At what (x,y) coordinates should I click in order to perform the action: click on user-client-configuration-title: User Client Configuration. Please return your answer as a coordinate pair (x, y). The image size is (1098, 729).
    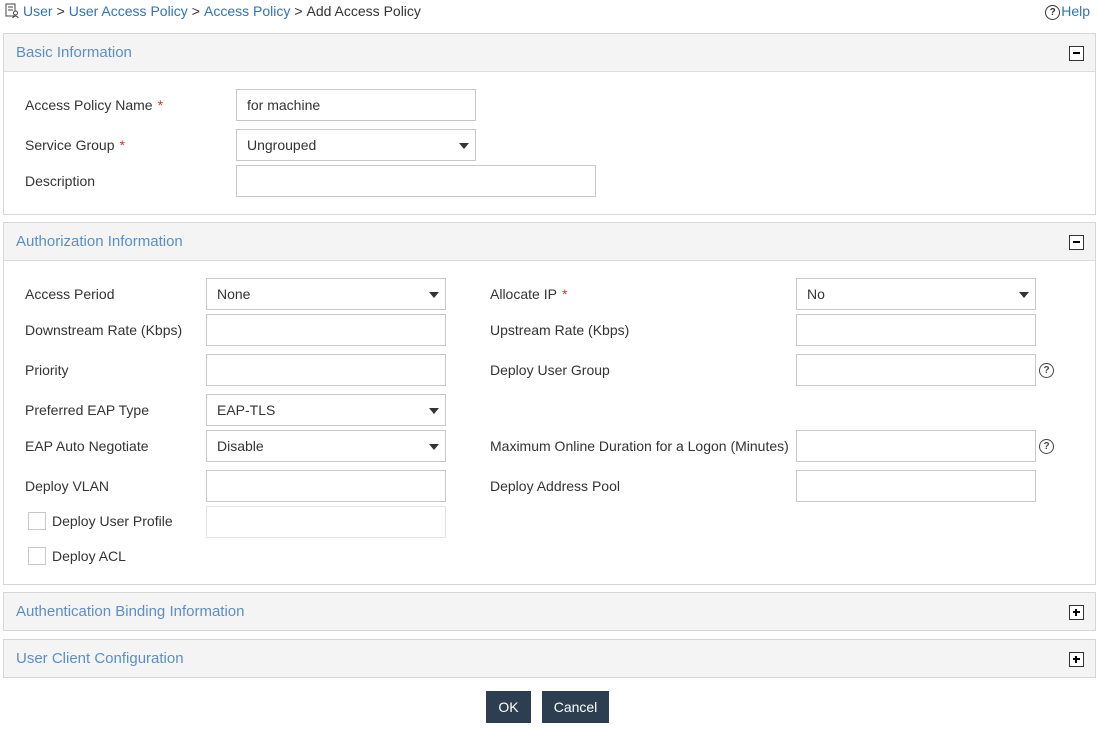
    Looking at the image, I should click on (100, 658).